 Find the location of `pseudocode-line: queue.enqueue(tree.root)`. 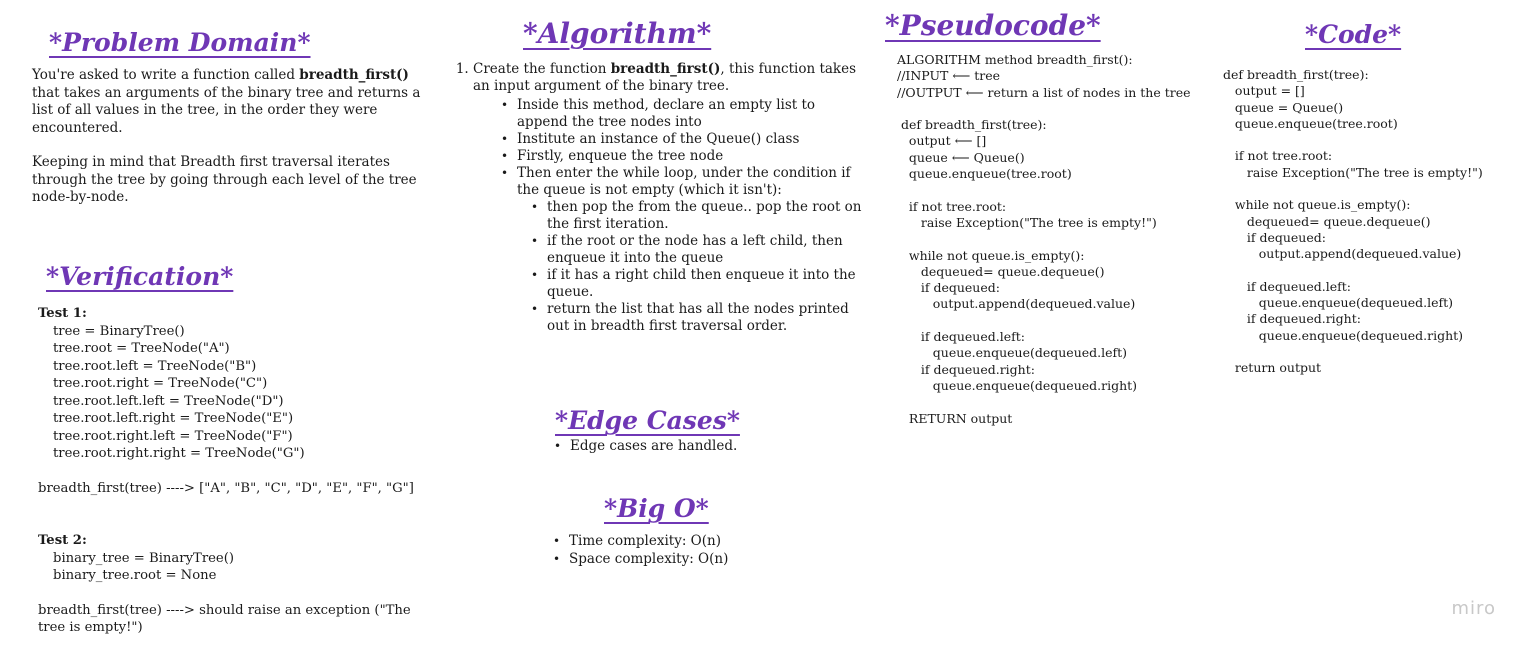

pseudocode-line: queue.enqueue(tree.root) is located at coordinates (984, 174).